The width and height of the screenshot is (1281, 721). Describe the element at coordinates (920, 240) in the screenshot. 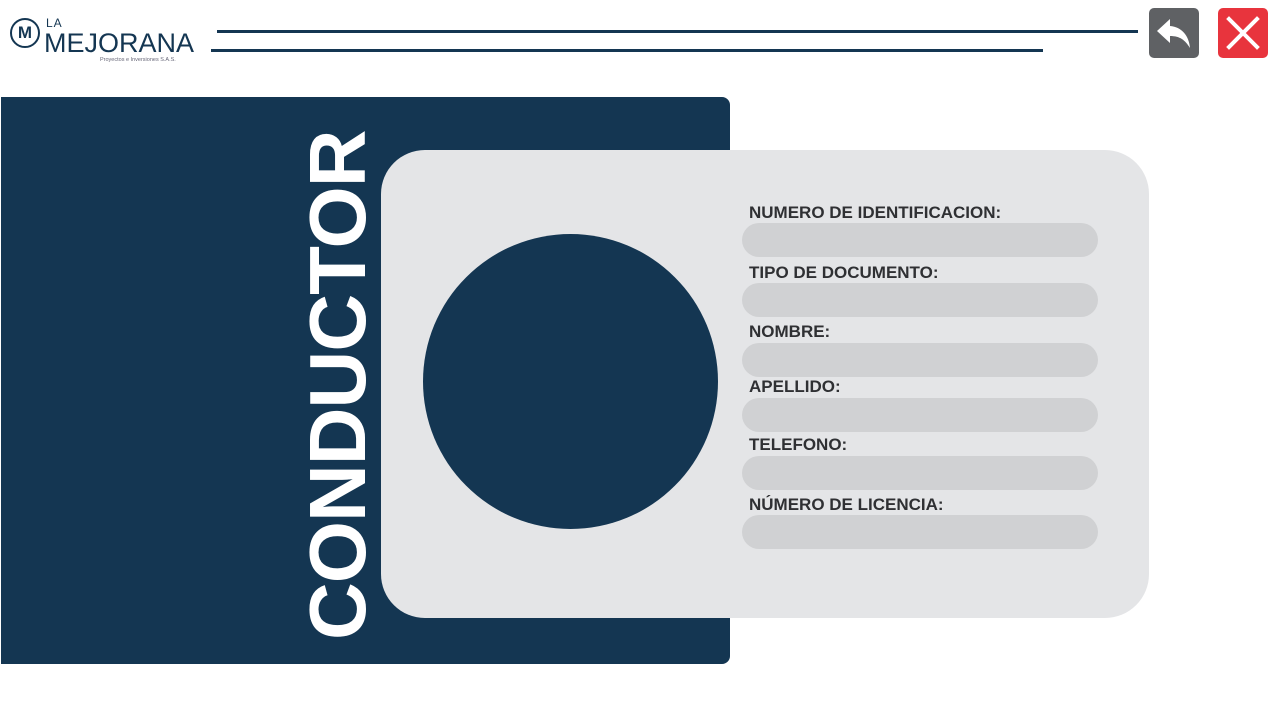

I see `identification-number-field` at that location.